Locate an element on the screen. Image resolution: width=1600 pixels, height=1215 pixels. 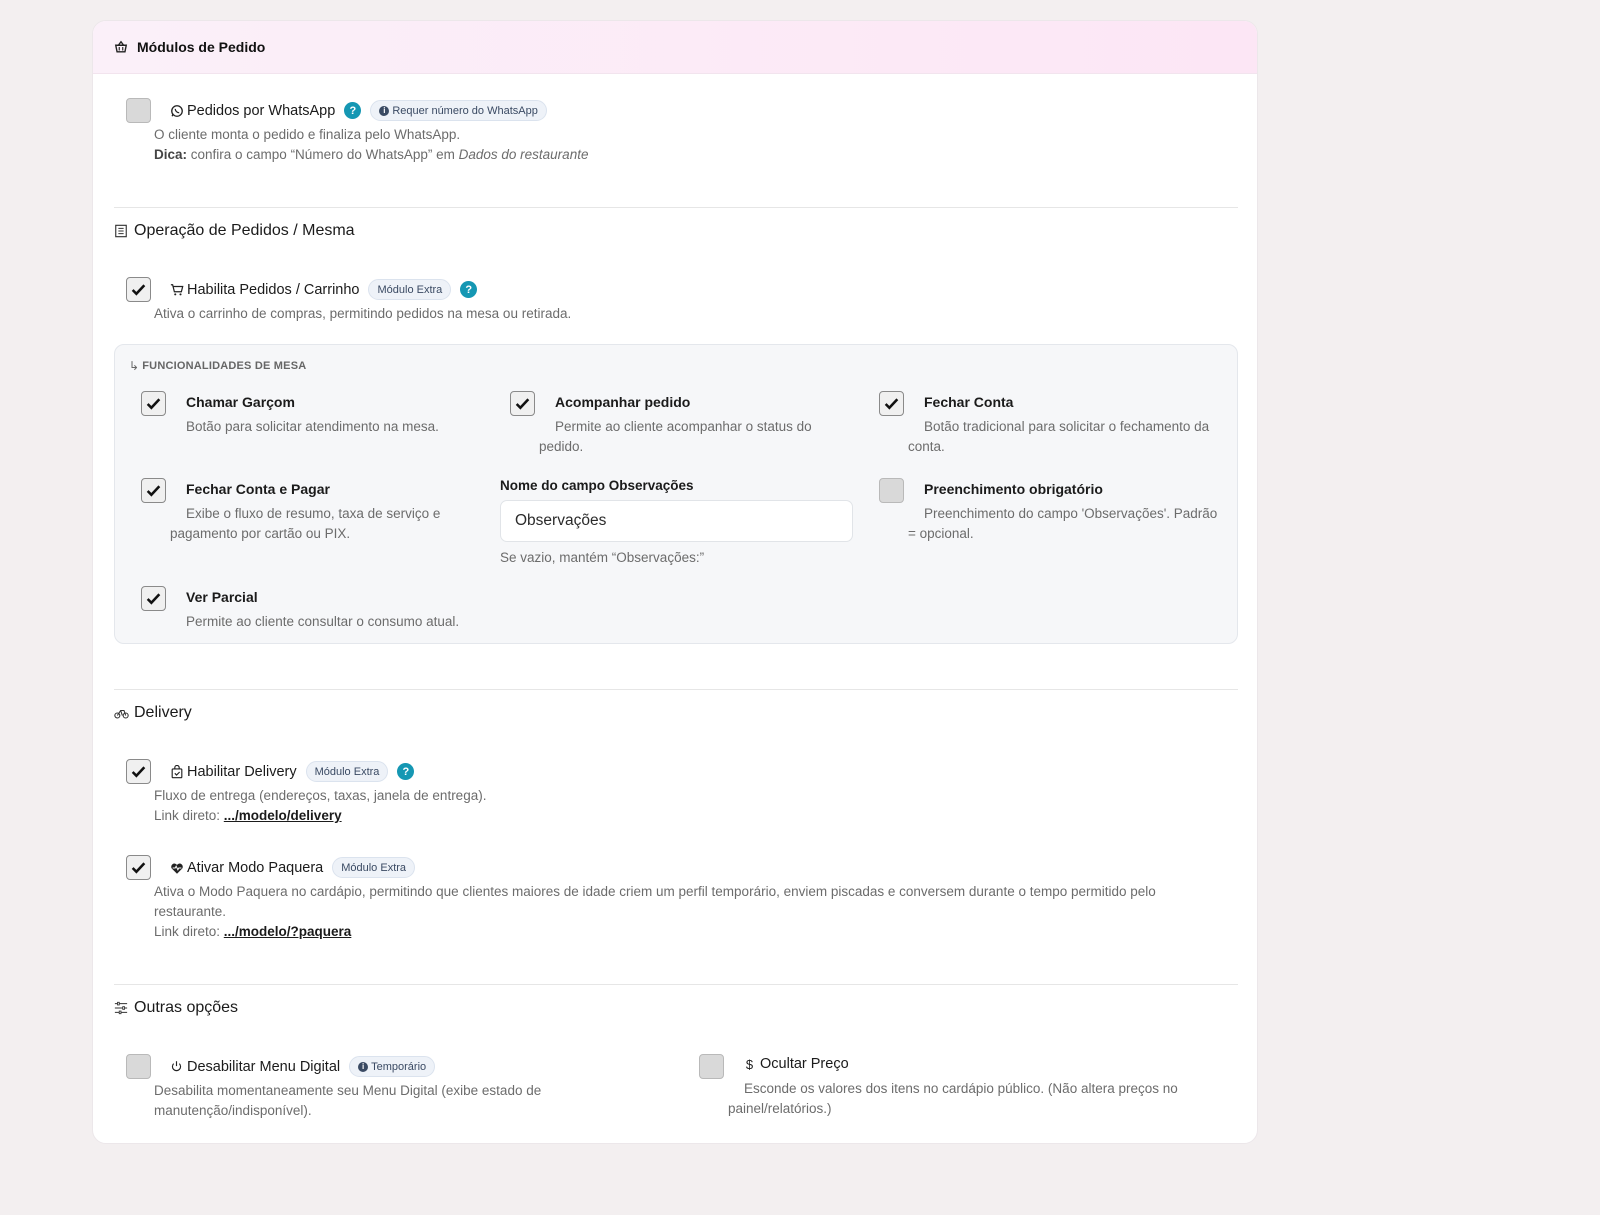
whatsapp-checkbox is located at coordinates (138, 110).